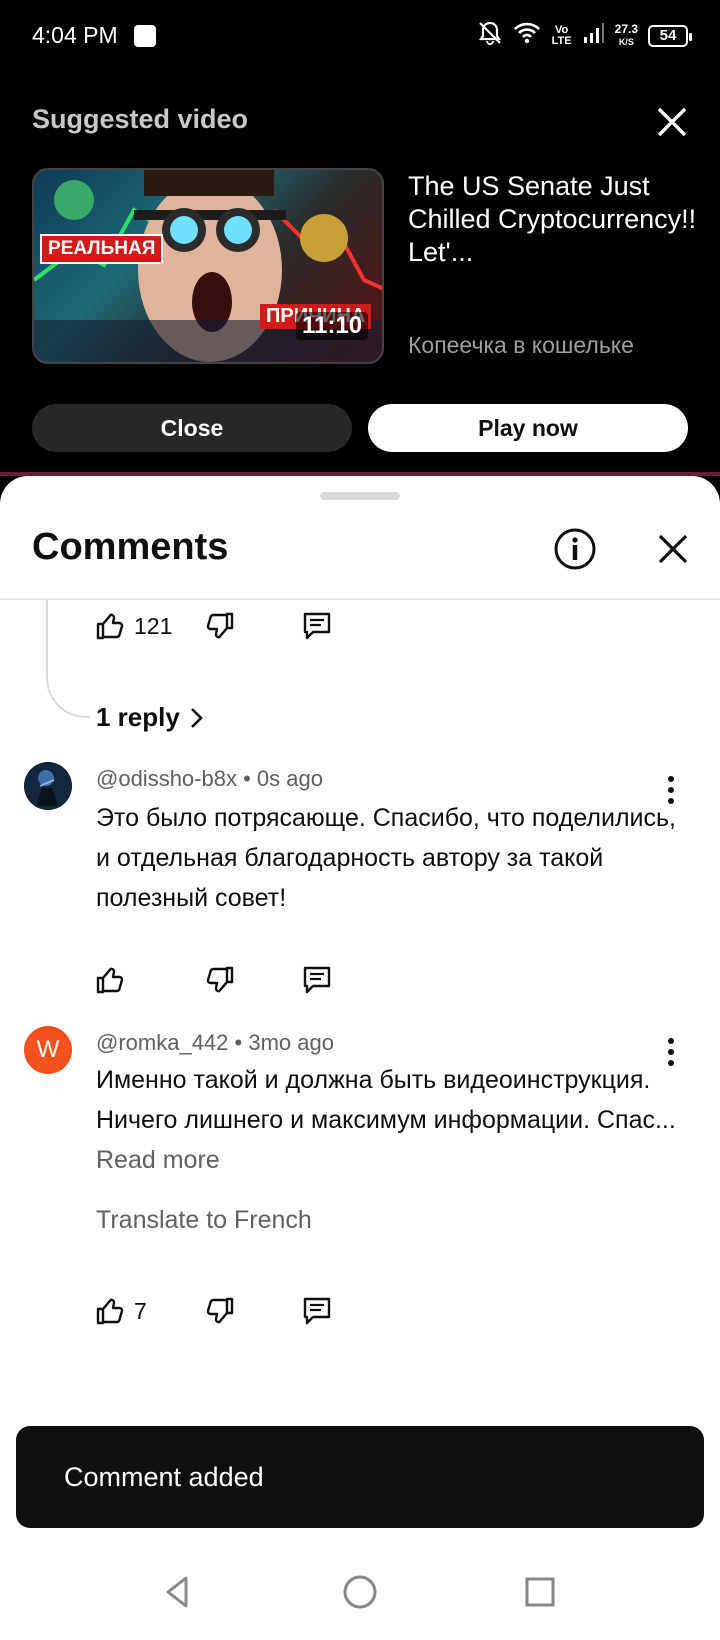  What do you see at coordinates (196, 717) in the screenshot?
I see `chevron-right-icon` at bounding box center [196, 717].